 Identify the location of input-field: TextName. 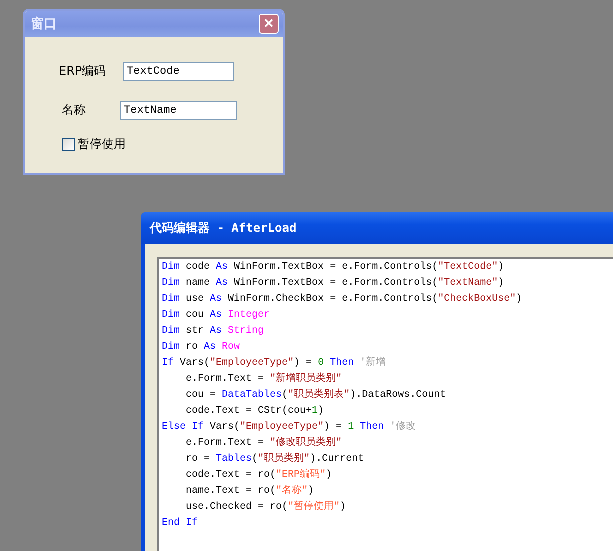
(178, 110).